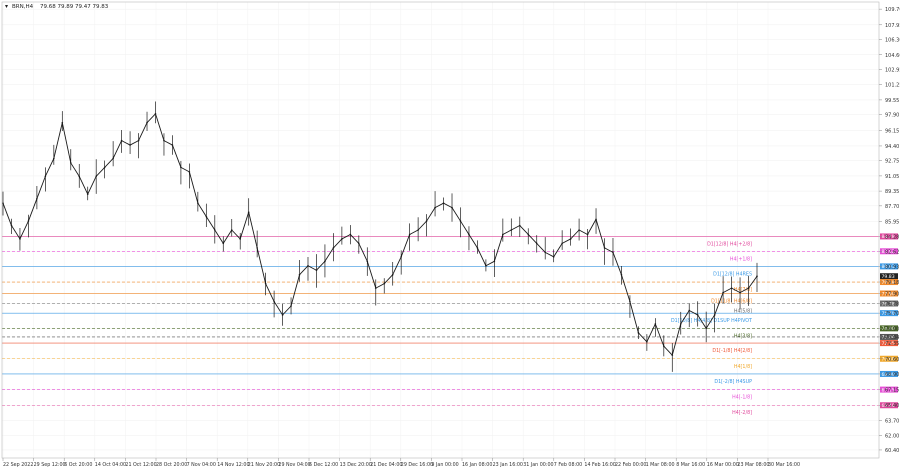  I want to click on y-tick-label: 65.40, so click(892, 406).